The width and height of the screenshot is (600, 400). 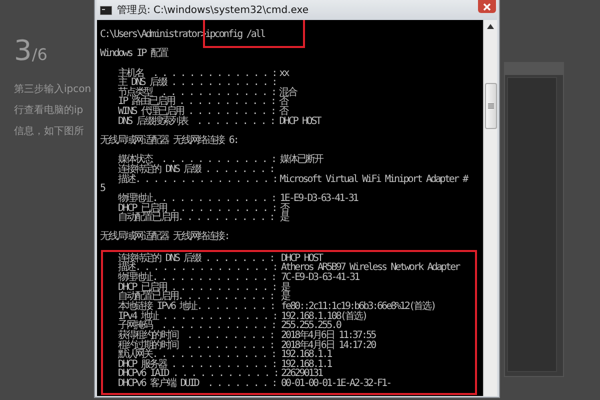 I want to click on field-label: 默认网关. . . . . . . . . . . . . :, so click(x=197, y=355).